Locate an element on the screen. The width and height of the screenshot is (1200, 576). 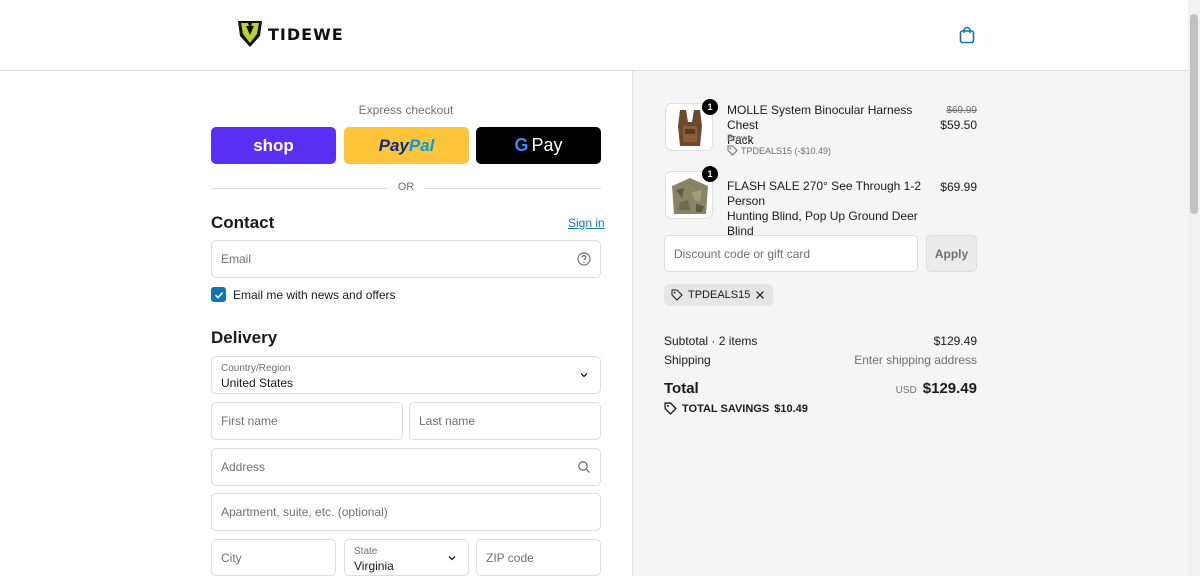
discount-code-field: Discount code or gift card is located at coordinates (791, 253).